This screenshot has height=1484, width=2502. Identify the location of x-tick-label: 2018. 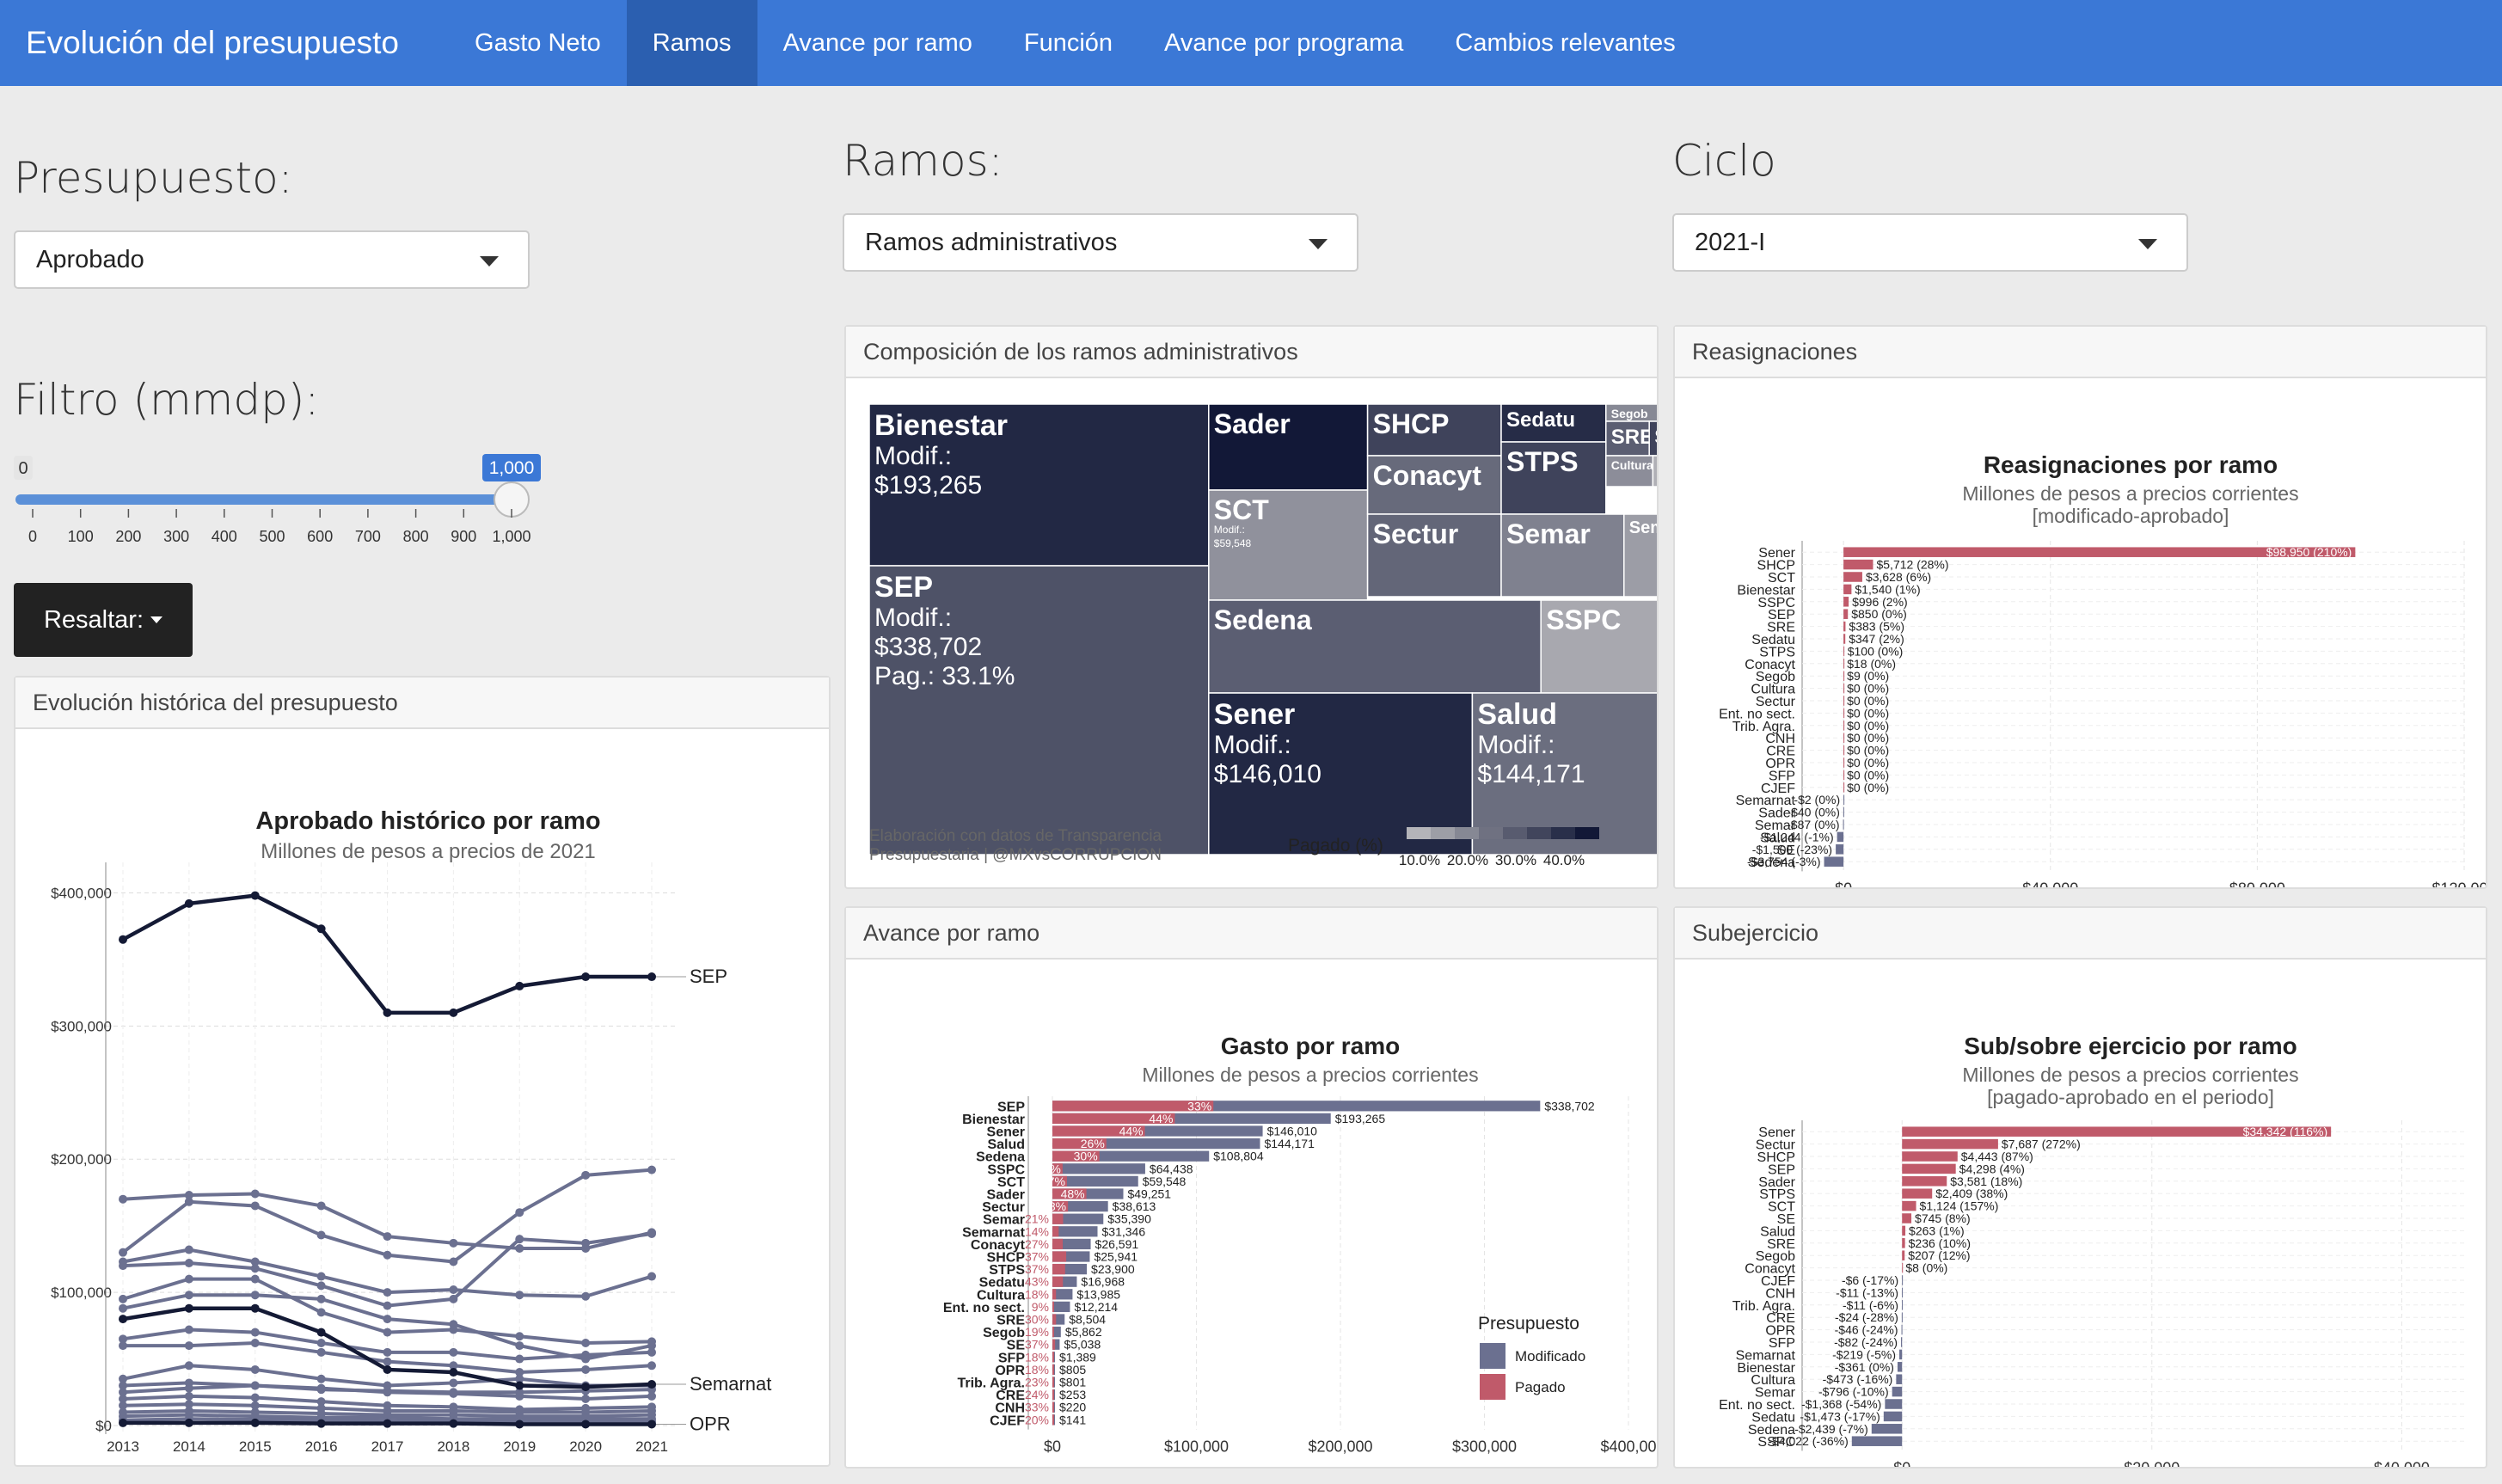
(453, 1446).